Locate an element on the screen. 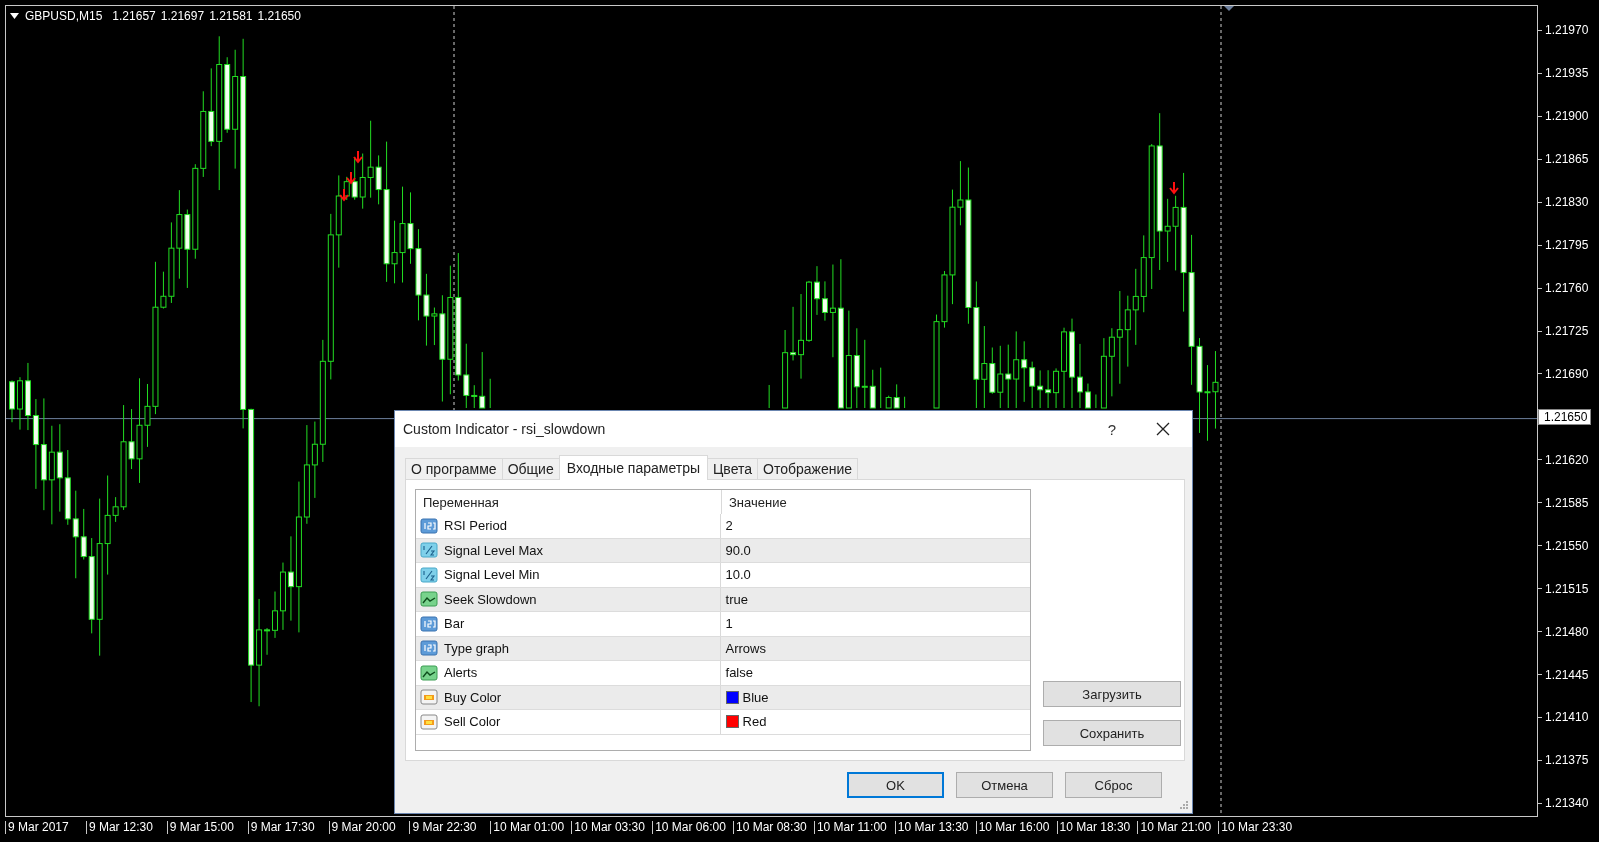 This screenshot has width=1599, height=842. price-label: 1.21620 is located at coordinates (1567, 459).